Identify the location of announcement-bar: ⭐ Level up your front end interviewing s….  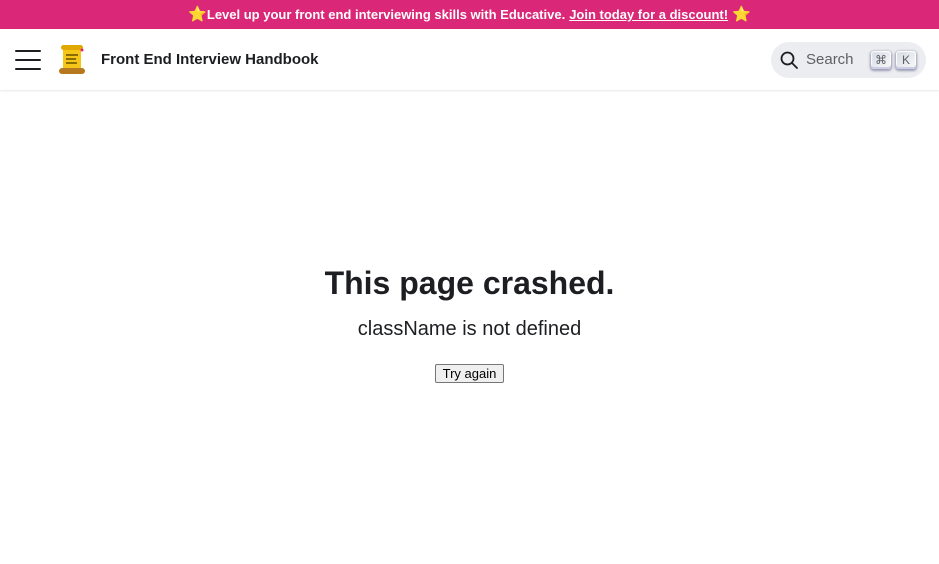
(469, 14).